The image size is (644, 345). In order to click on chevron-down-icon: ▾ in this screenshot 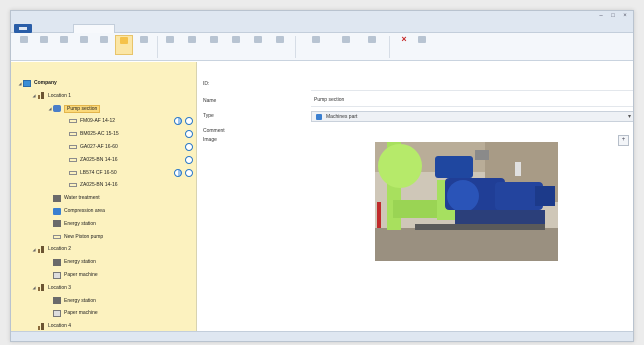, I will do `click(629, 117)`.